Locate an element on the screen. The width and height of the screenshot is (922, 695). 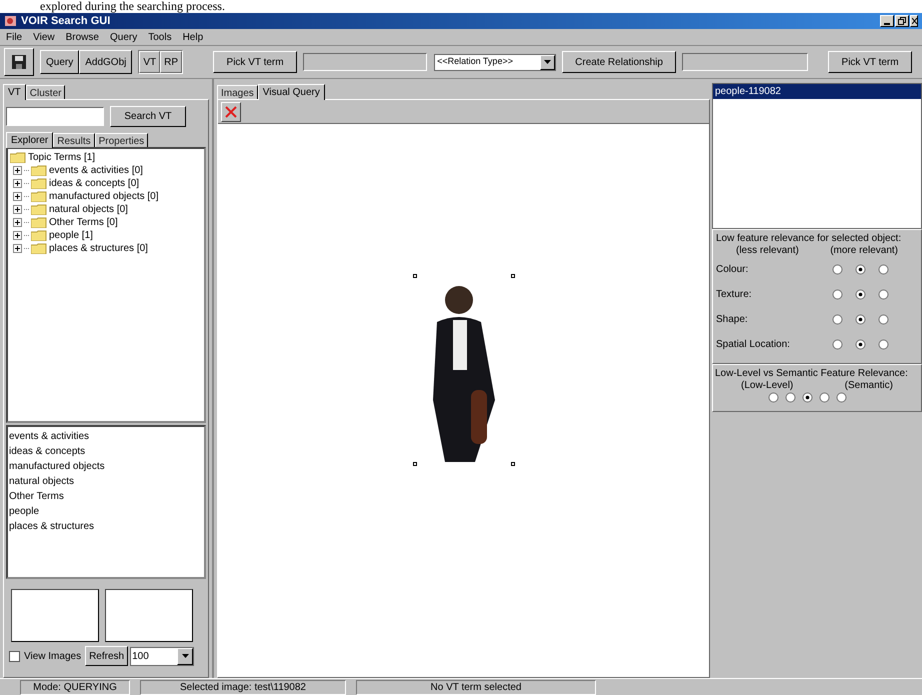
menu-item: Help is located at coordinates (193, 37).